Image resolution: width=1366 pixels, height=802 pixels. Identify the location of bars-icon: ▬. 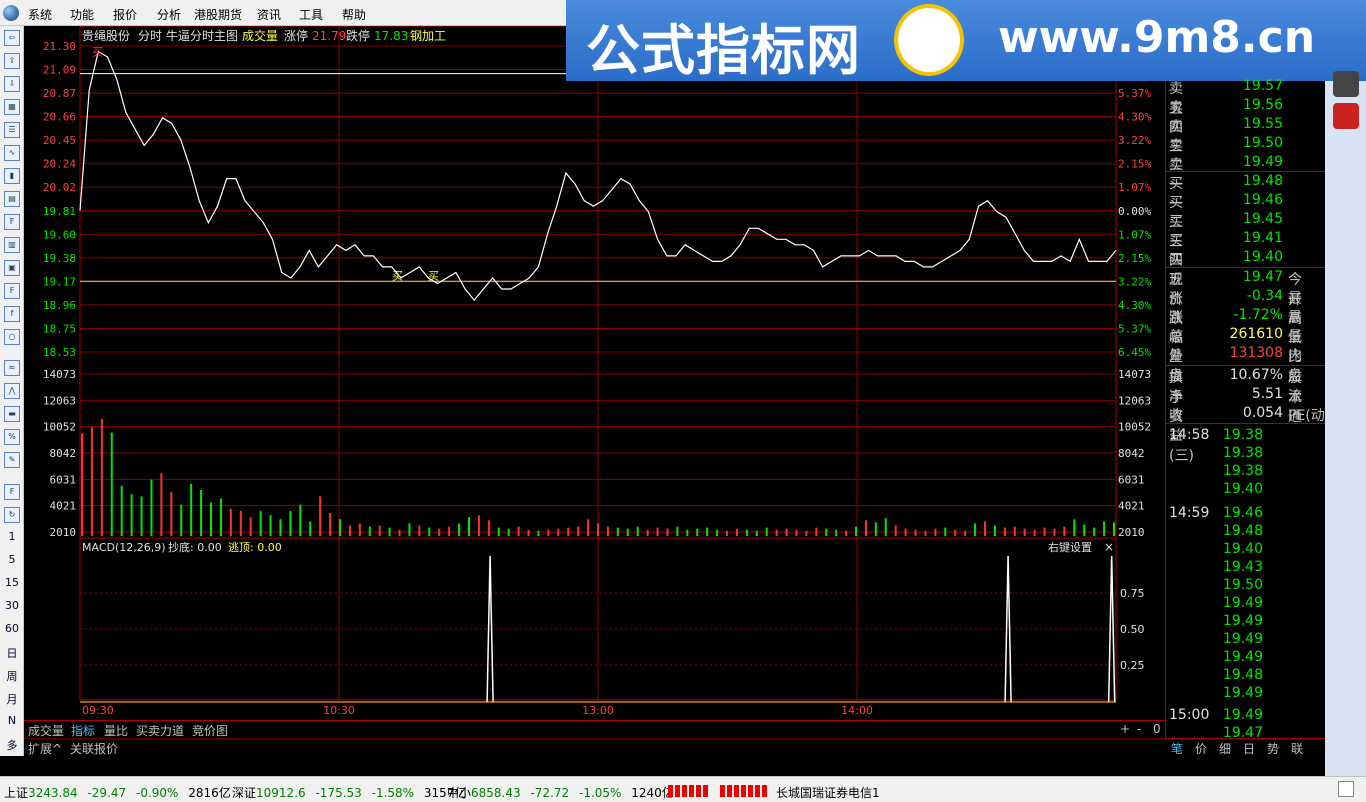
(12, 414).